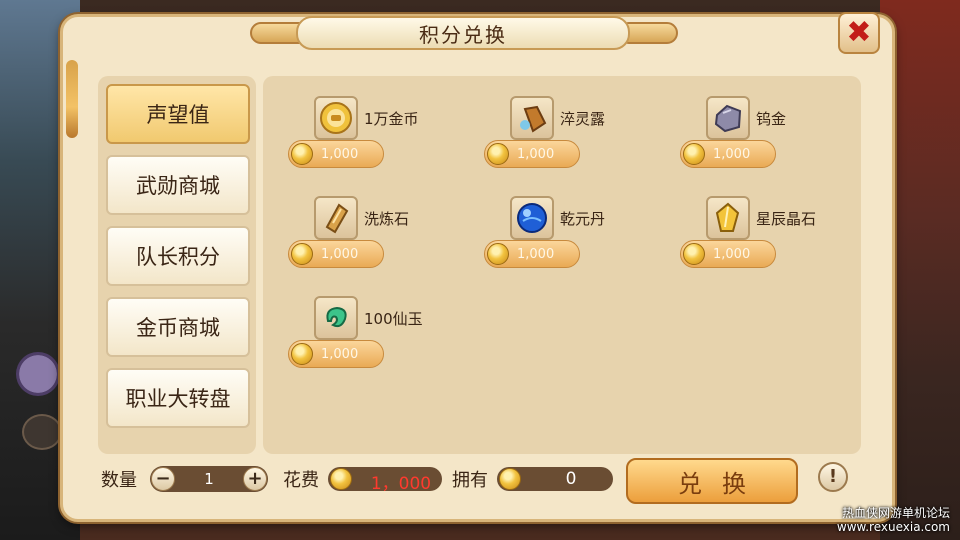  Describe the element at coordinates (178, 398) in the screenshot. I see `category-tab-class-wheel: 职业大转盘` at that location.